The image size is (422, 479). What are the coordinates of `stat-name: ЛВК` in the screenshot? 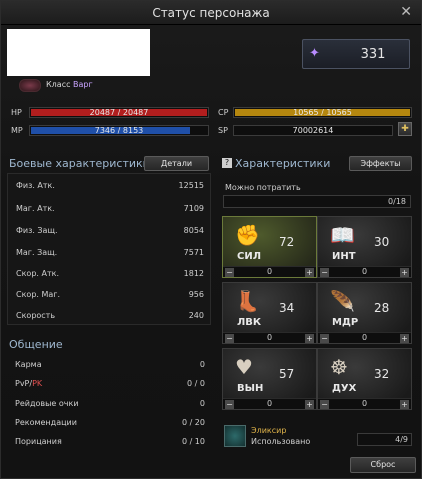 It's located at (249, 322).